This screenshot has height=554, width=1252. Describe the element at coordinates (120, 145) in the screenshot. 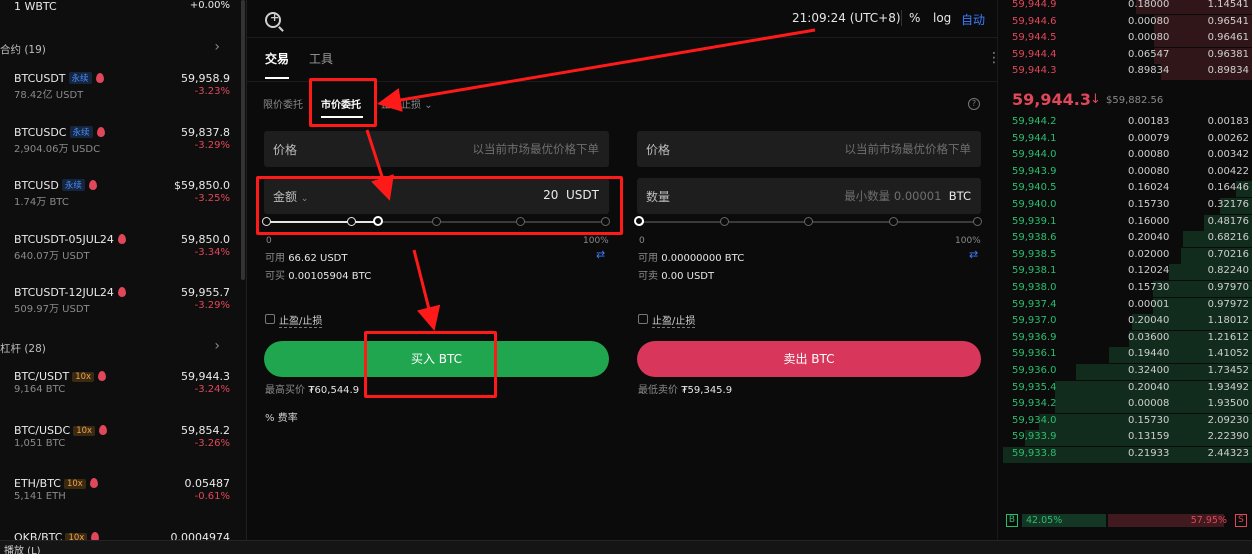

I see `market-row: BTCUSDC 永续 2,904.06万 USDC 59,837.8 -3.29%` at that location.